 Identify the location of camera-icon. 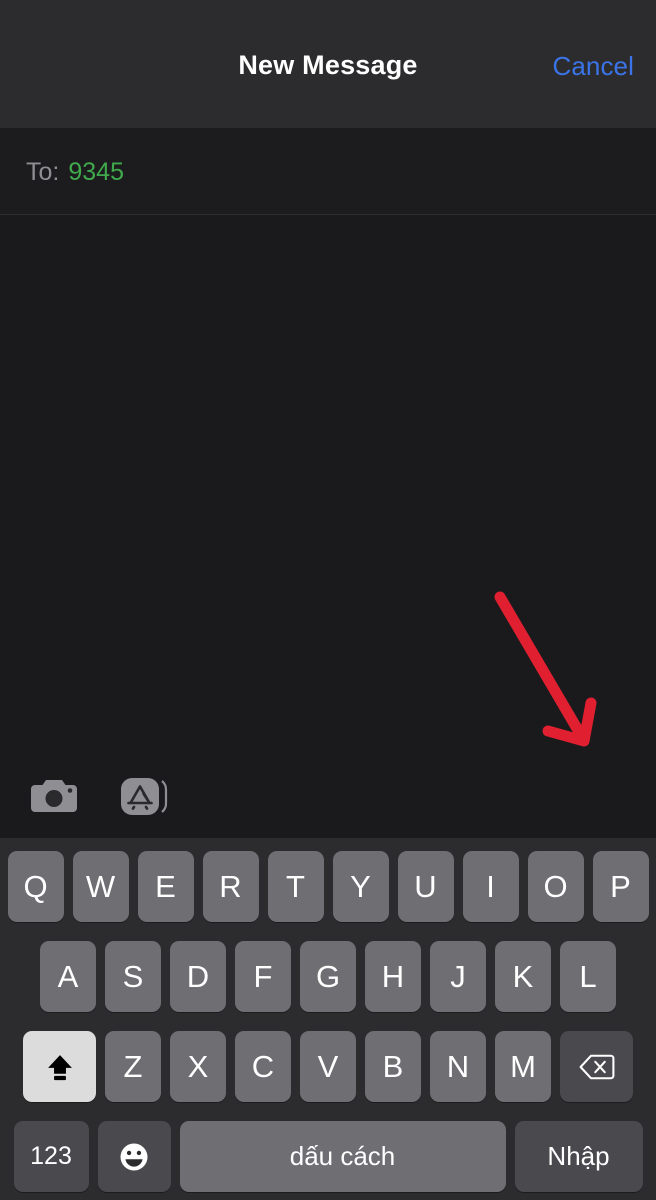
(54, 796).